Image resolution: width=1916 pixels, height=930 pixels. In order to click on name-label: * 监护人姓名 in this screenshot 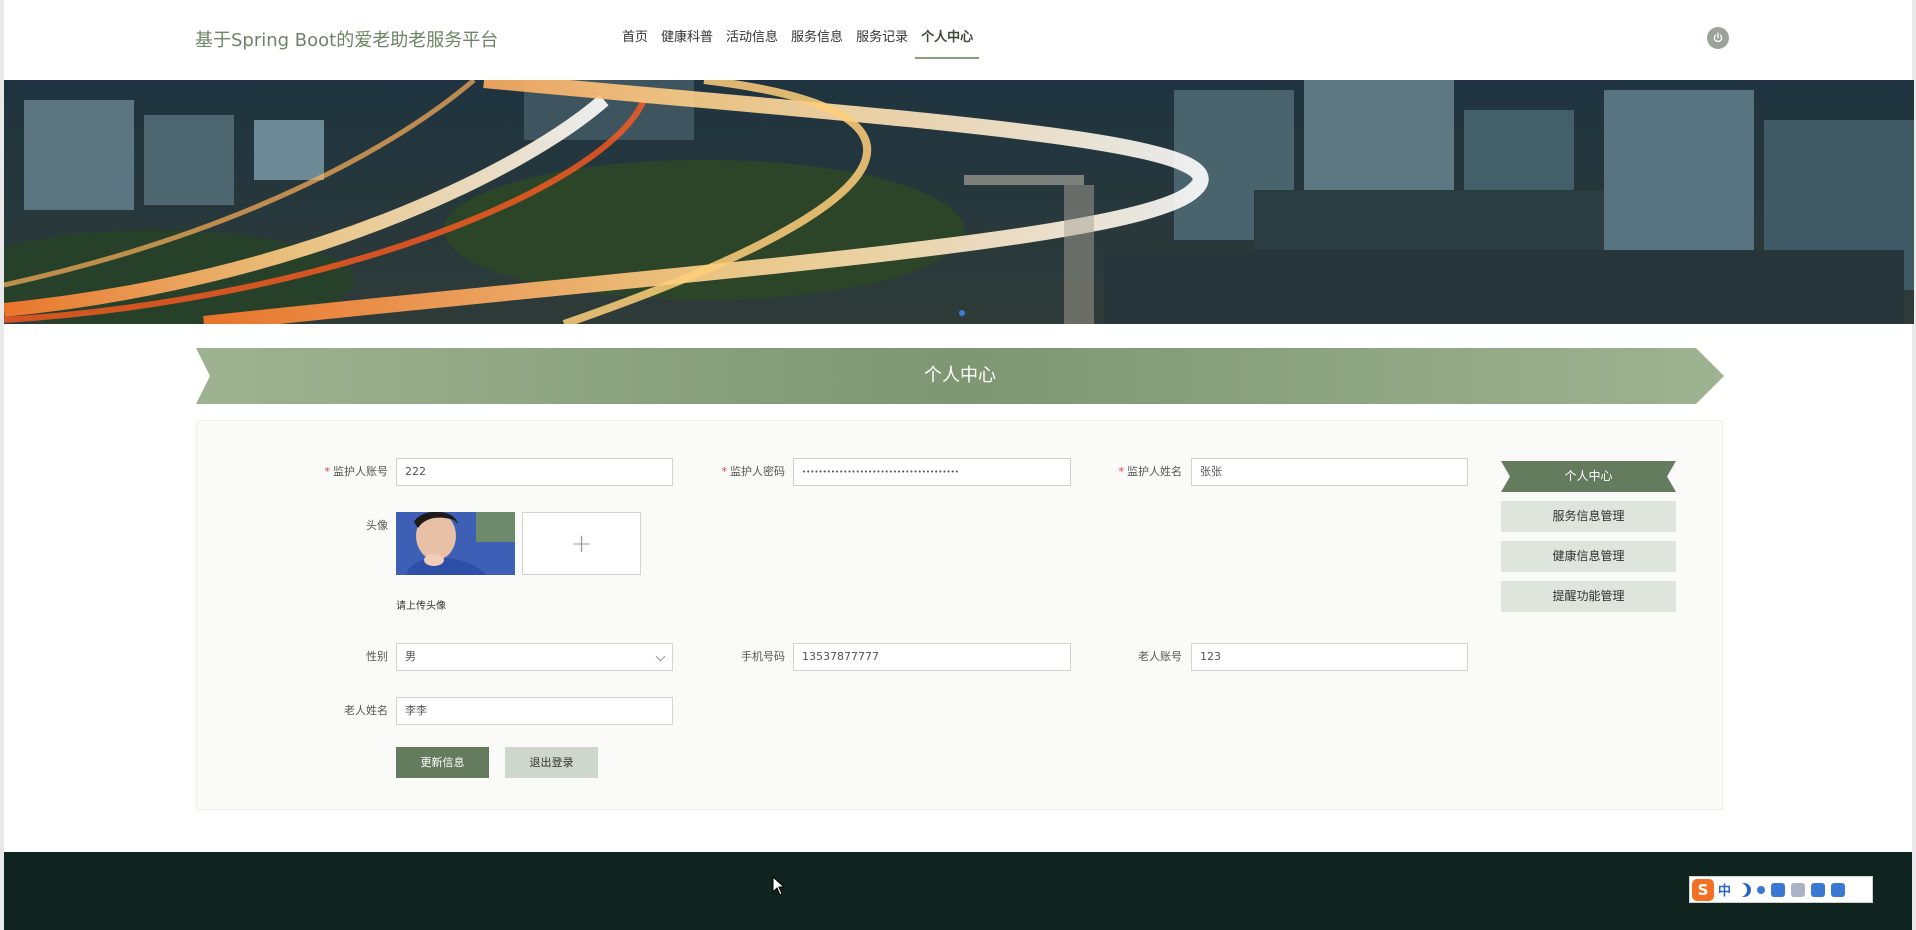, I will do `click(1150, 471)`.